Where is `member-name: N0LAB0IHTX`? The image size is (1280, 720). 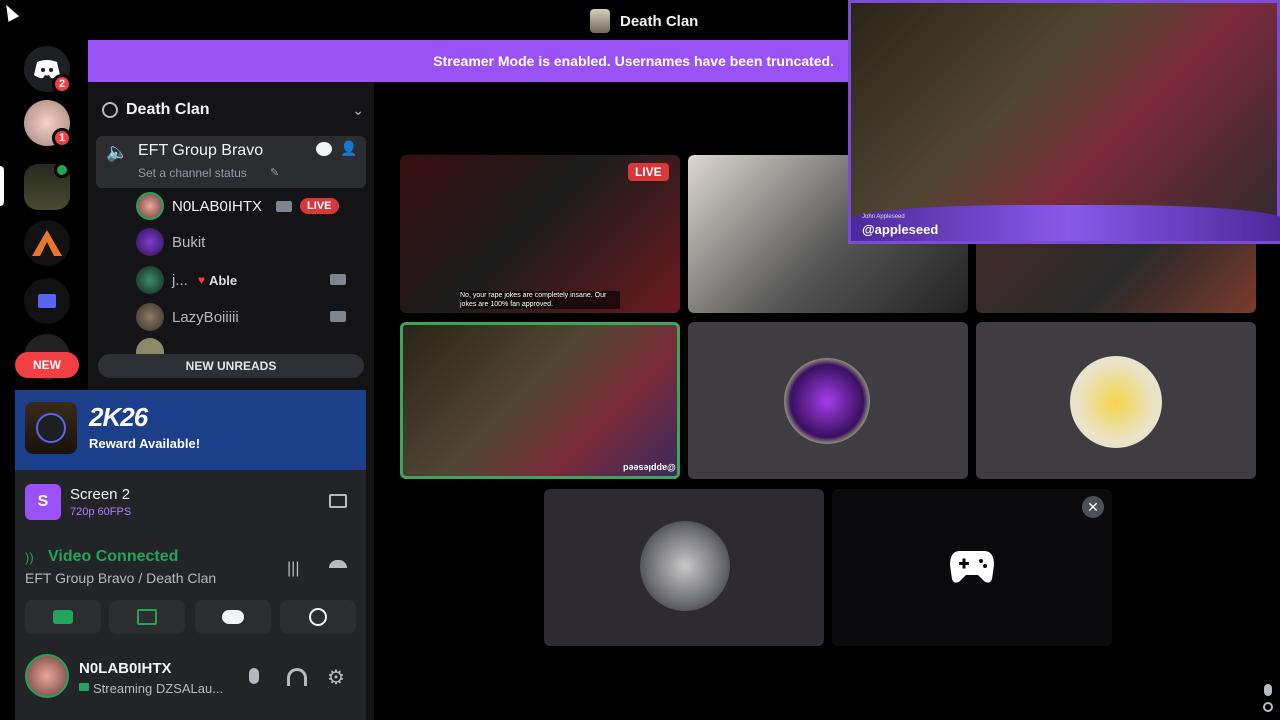
member-name: N0LAB0IHTX is located at coordinates (217, 206).